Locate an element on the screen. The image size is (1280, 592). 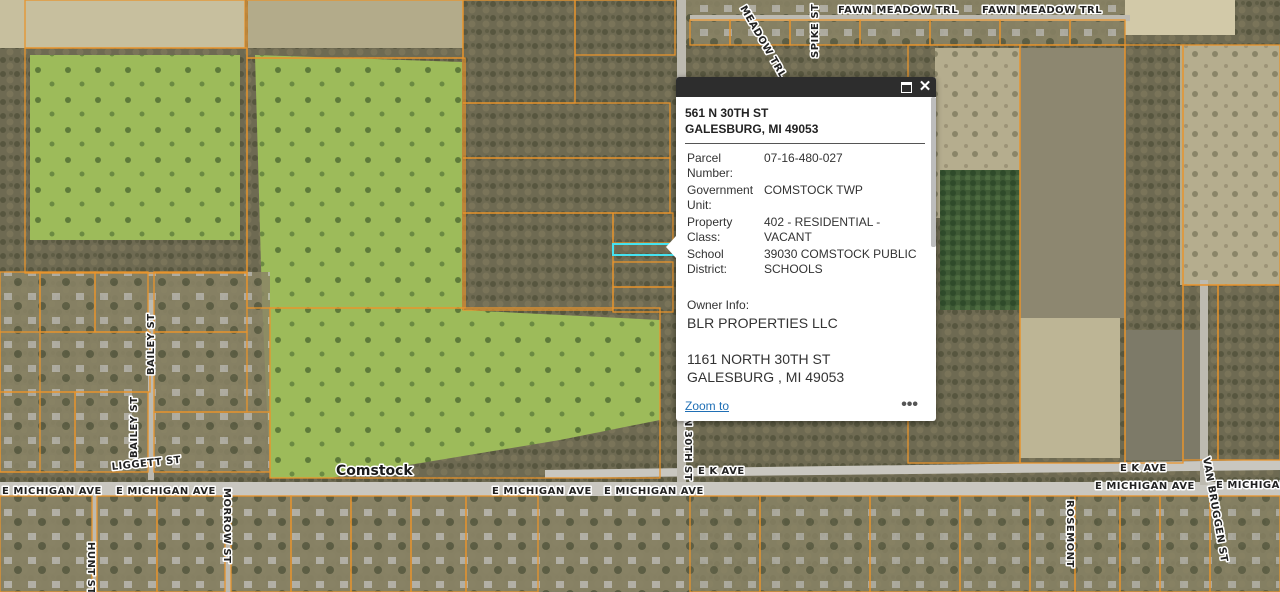
attribute-value: 07-16-480-027 is located at coordinates (803, 158).